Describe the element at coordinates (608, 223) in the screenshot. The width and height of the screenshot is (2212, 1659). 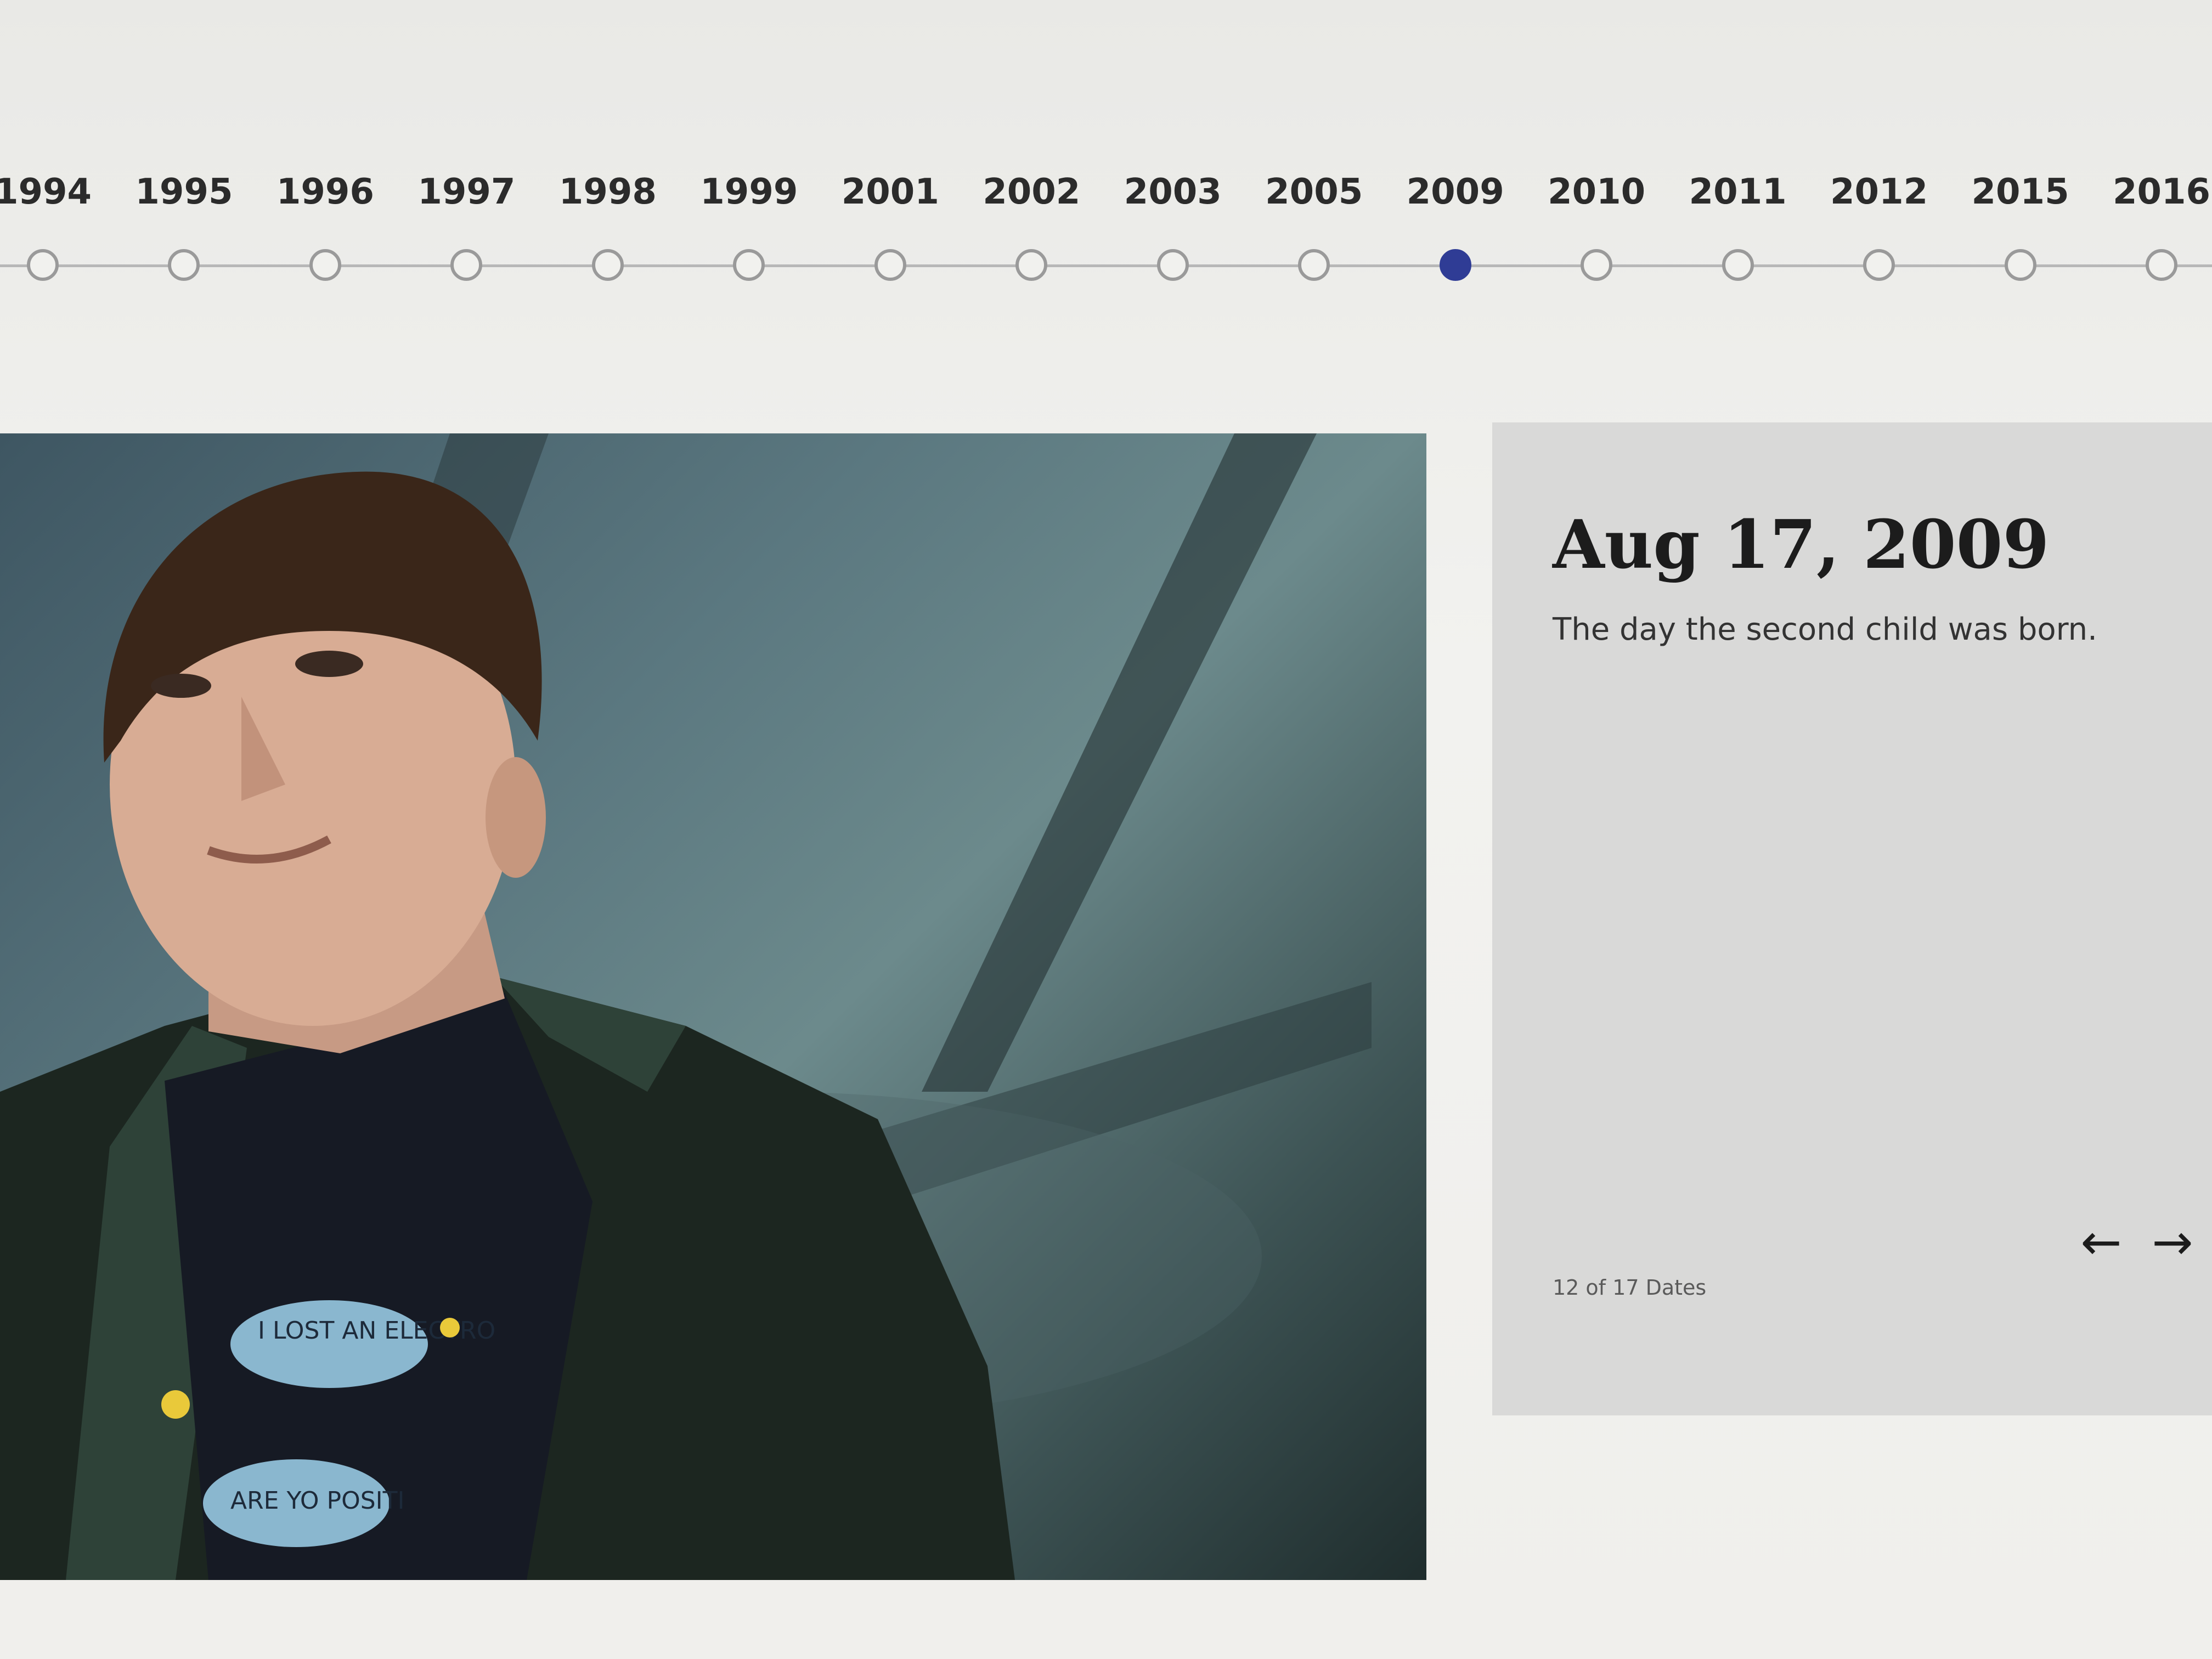
I see `timeline-year-1998: 1998` at that location.